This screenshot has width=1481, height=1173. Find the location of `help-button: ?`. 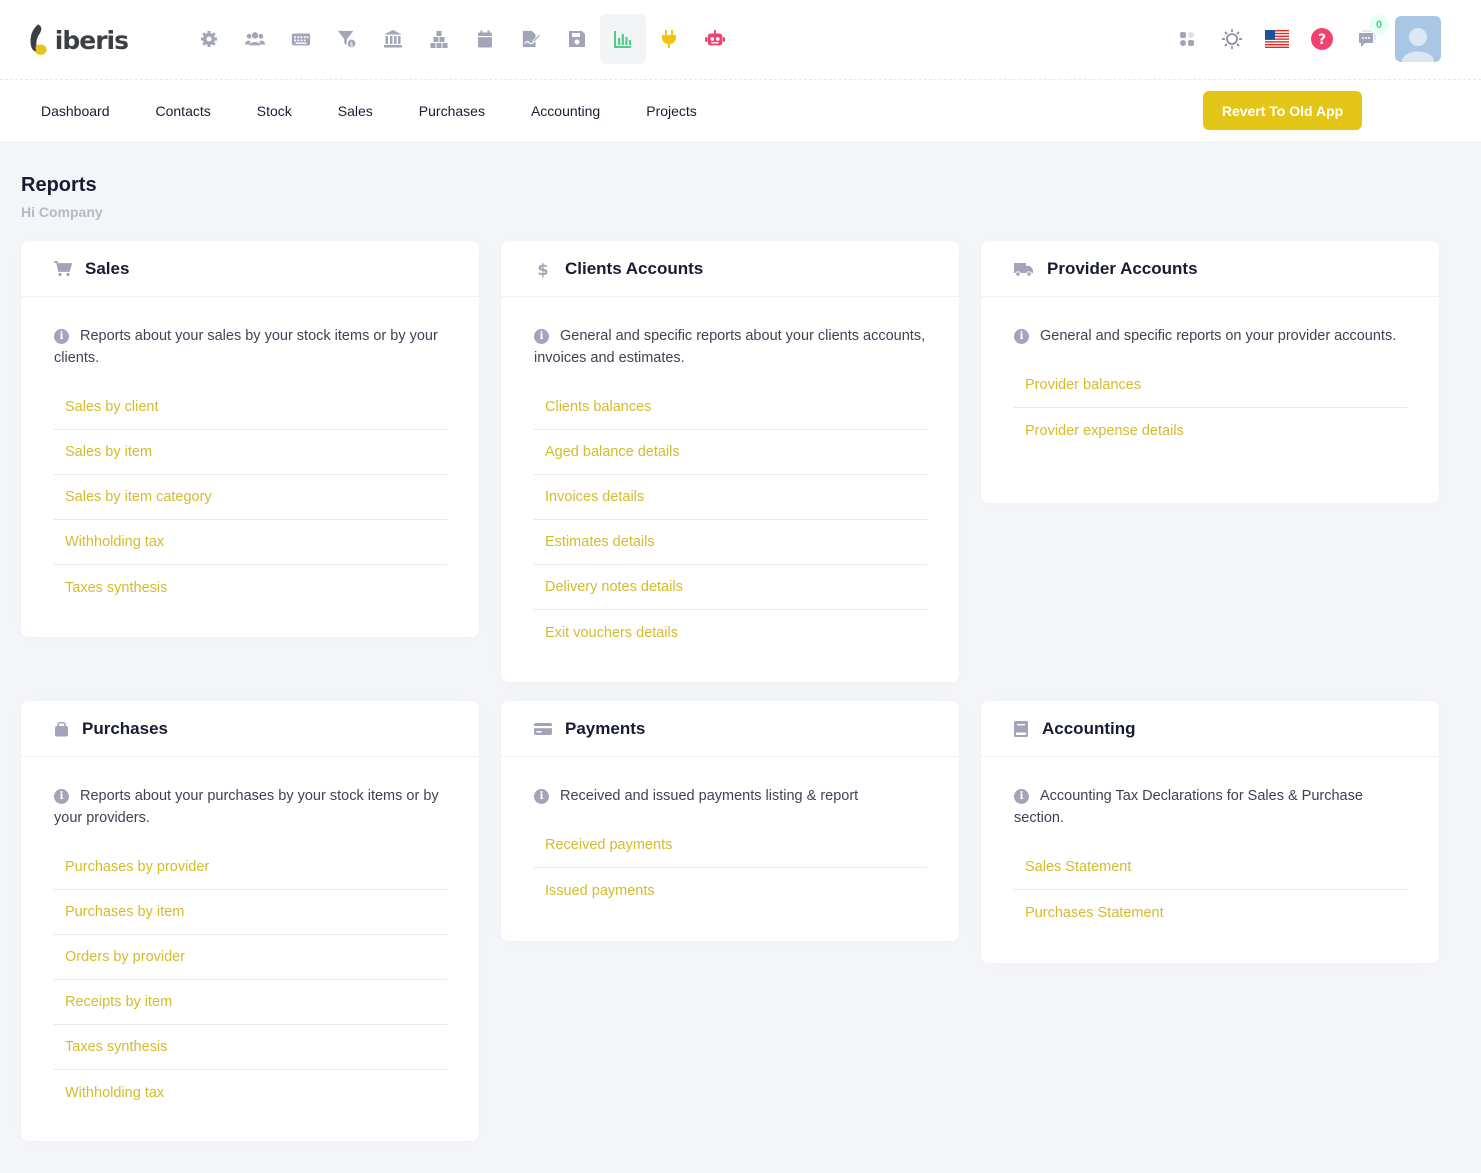

help-button: ? is located at coordinates (1321, 39).